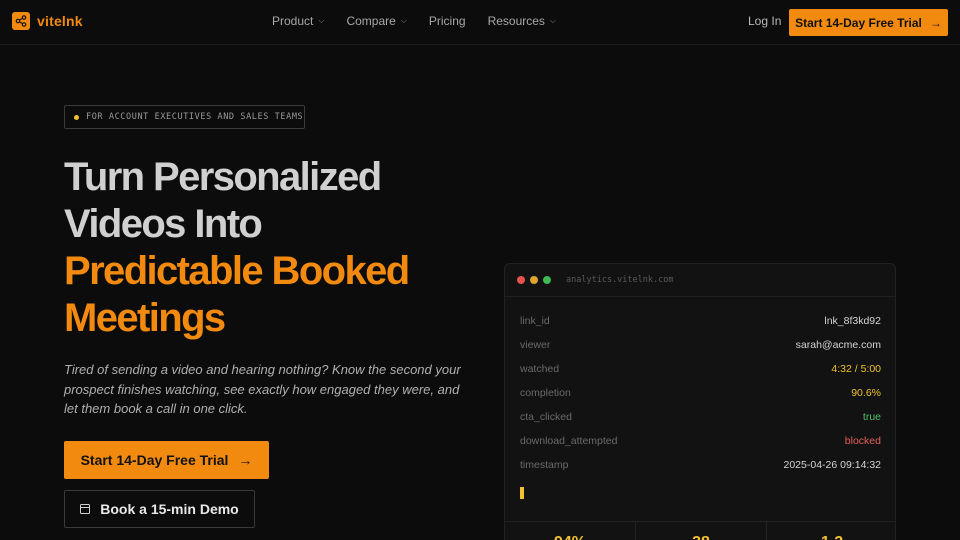 This screenshot has width=960, height=540. I want to click on main-menu: Product ⌵ Compare ⌵ Pricing Resources ⌵, so click(425, 21).